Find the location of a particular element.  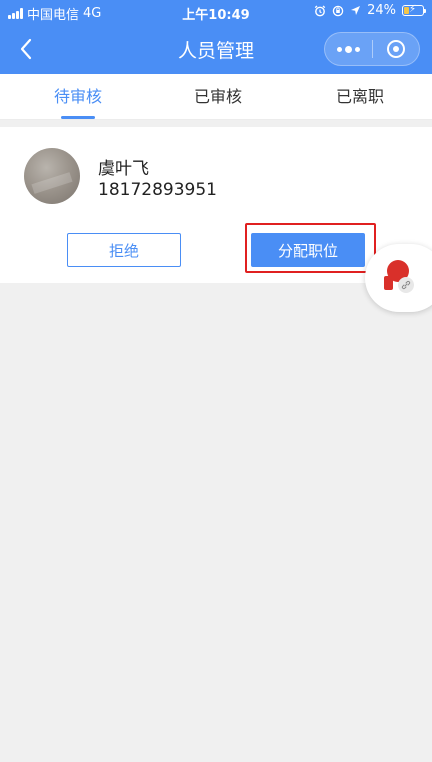

tab-reviewed-label: 已审核 is located at coordinates (217, 96).